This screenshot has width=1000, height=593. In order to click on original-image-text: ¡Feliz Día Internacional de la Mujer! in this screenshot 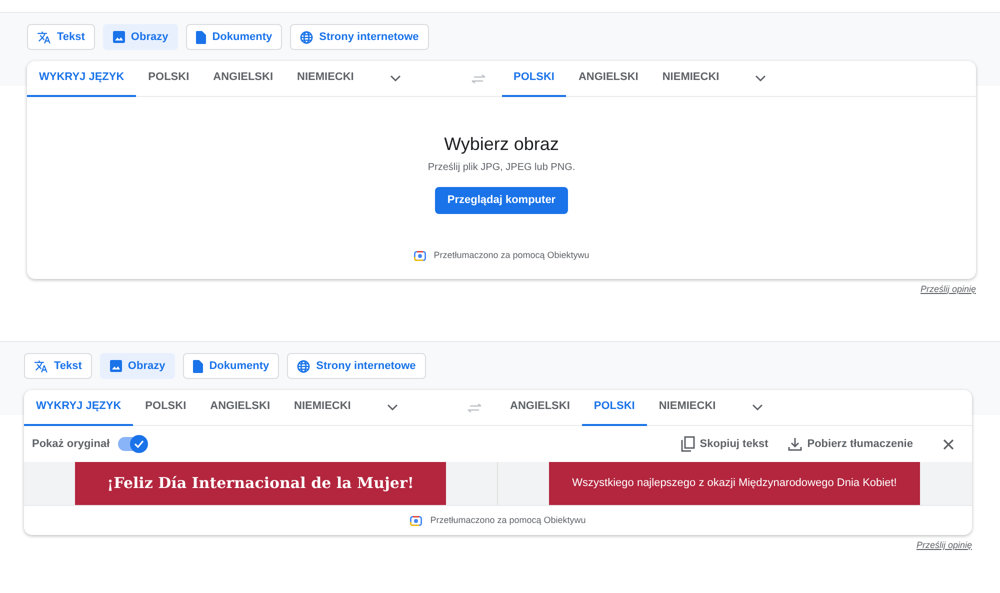, I will do `click(260, 483)`.